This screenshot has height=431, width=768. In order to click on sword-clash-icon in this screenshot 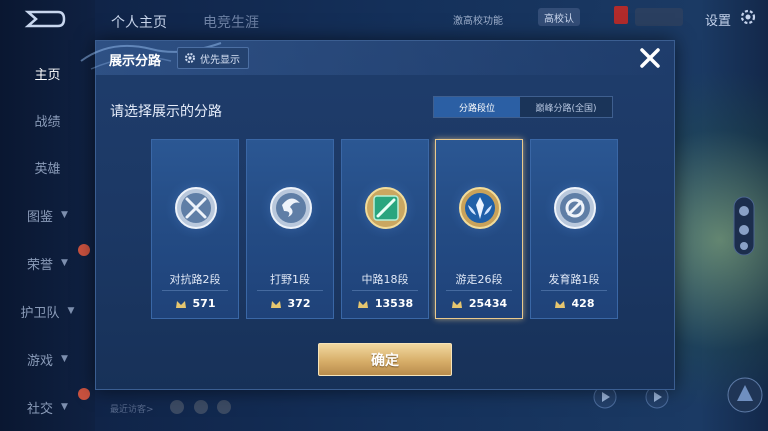, I will do `click(196, 208)`.